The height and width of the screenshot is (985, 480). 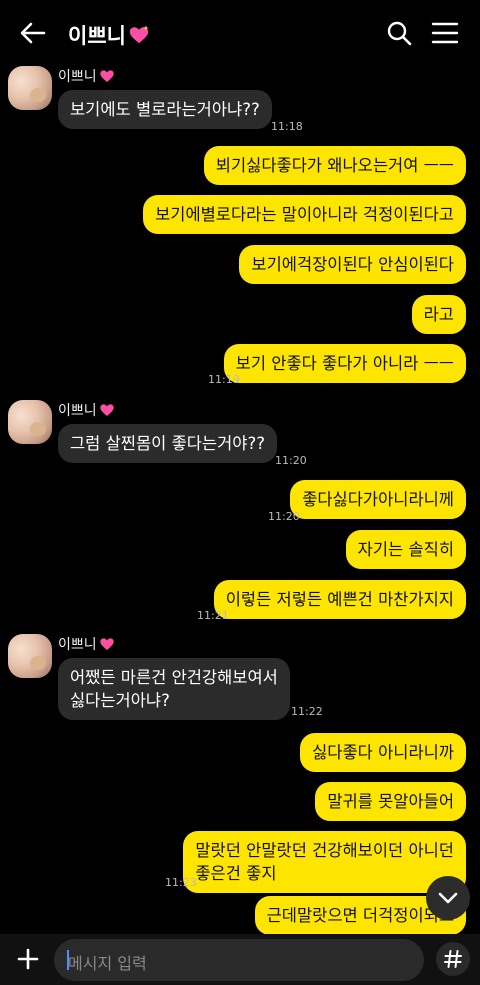 What do you see at coordinates (287, 126) in the screenshot?
I see `message-time: 11:18` at bounding box center [287, 126].